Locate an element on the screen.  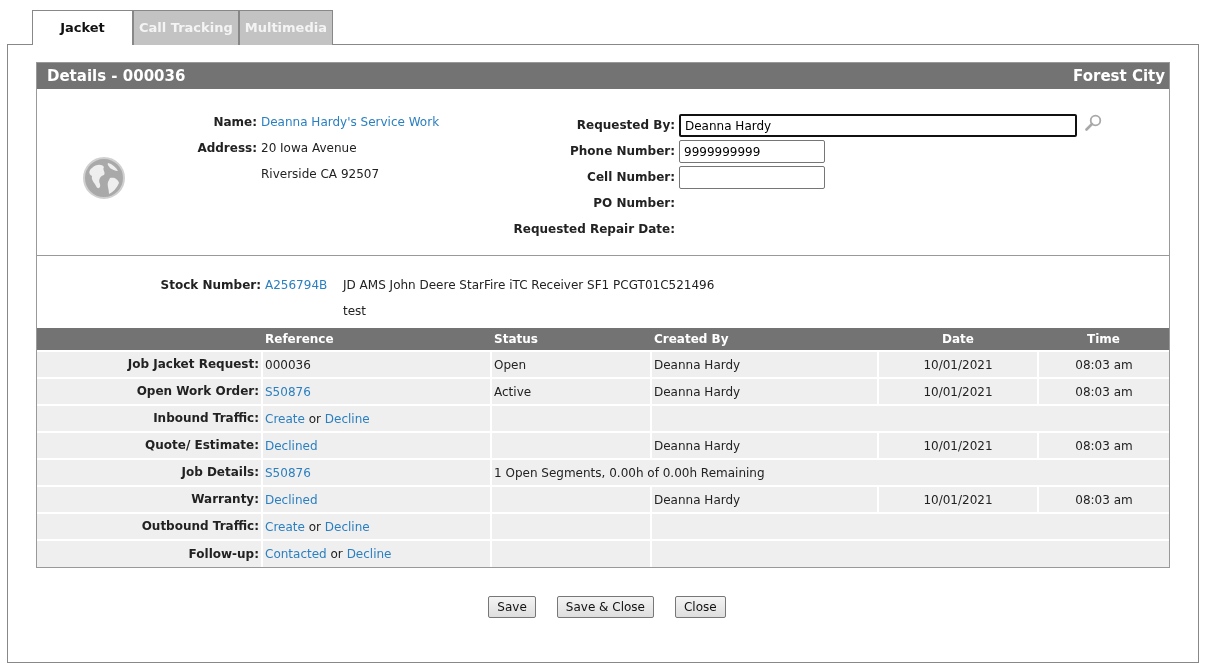
field-label: Cell Number: is located at coordinates (631, 177).